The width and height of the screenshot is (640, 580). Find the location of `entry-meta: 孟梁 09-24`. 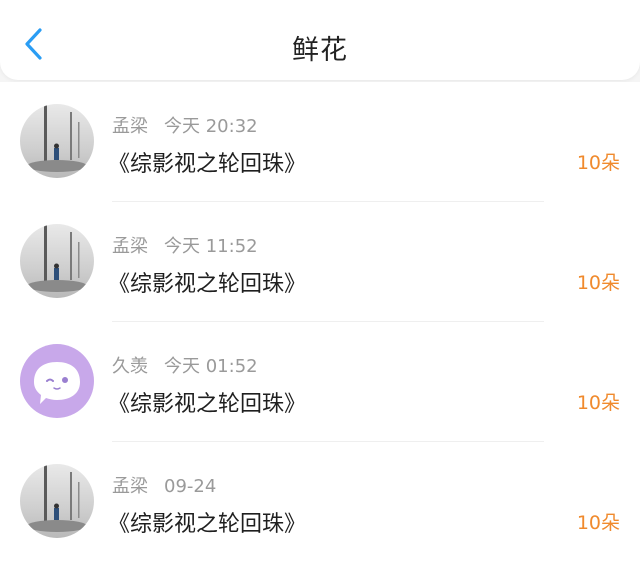

entry-meta: 孟梁 09-24 is located at coordinates (164, 485).